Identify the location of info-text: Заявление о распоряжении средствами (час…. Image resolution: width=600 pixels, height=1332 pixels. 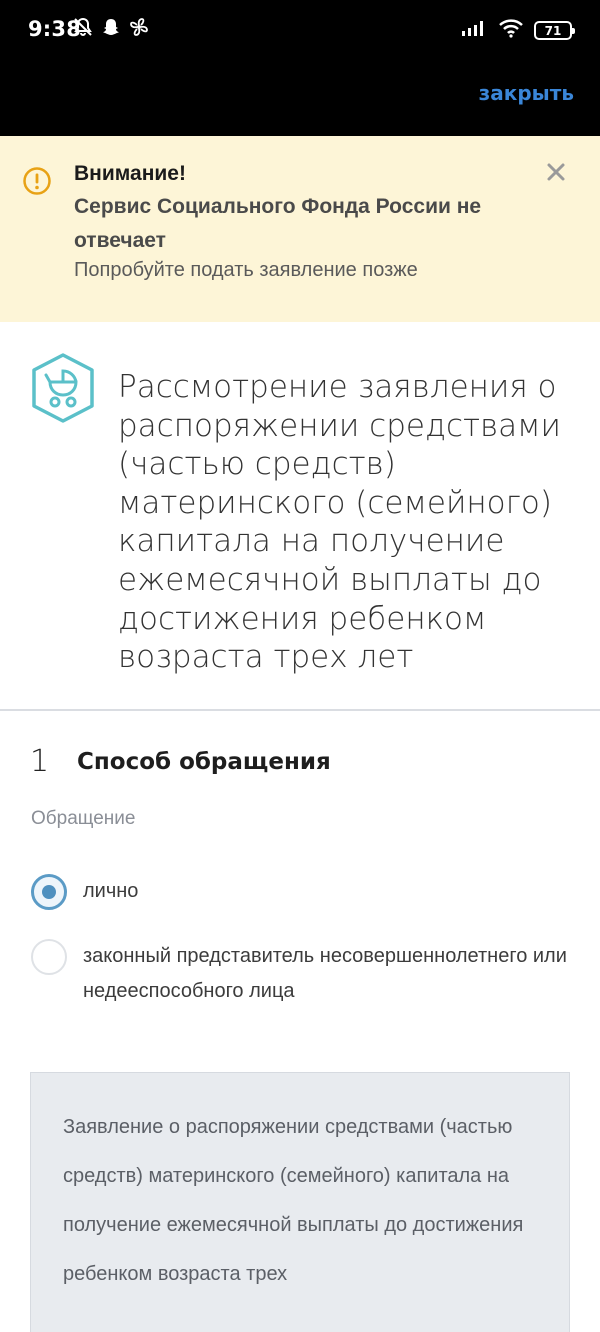
(293, 1200).